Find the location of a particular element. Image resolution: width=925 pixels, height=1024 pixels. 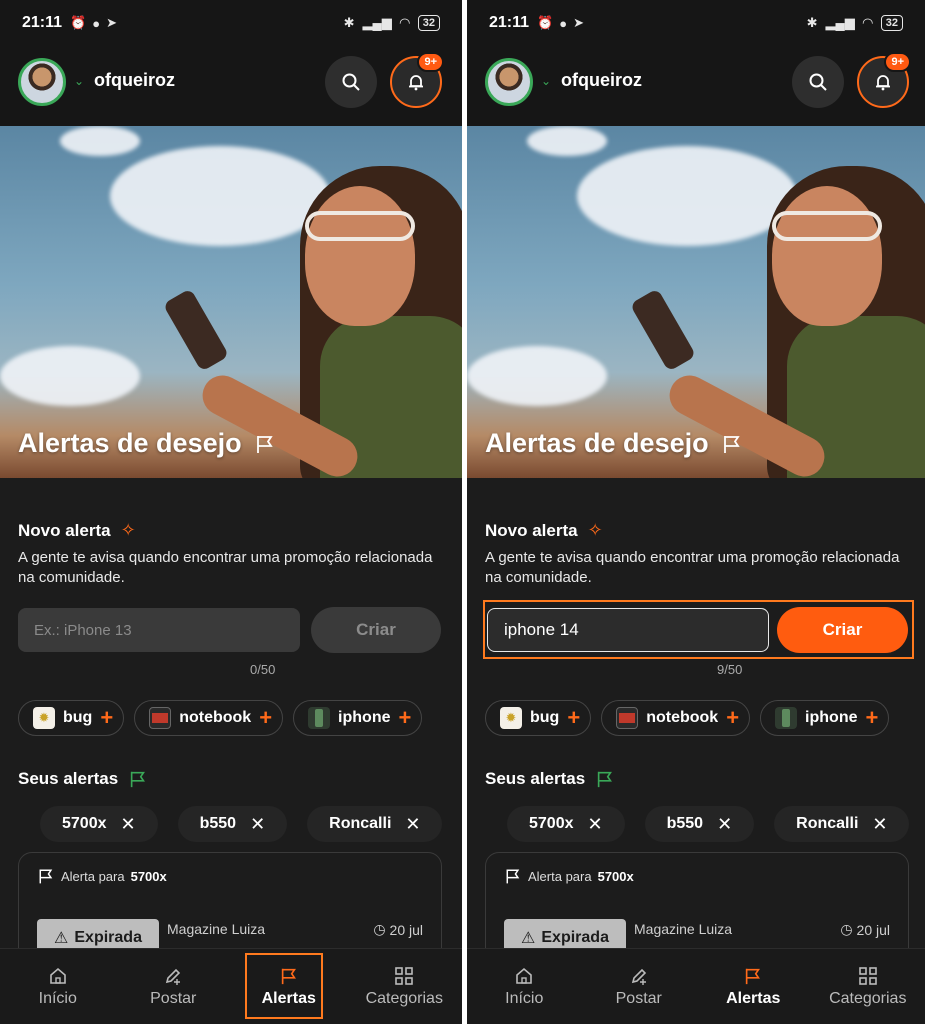

bluetooth-icon: ✱ is located at coordinates (349, 22).